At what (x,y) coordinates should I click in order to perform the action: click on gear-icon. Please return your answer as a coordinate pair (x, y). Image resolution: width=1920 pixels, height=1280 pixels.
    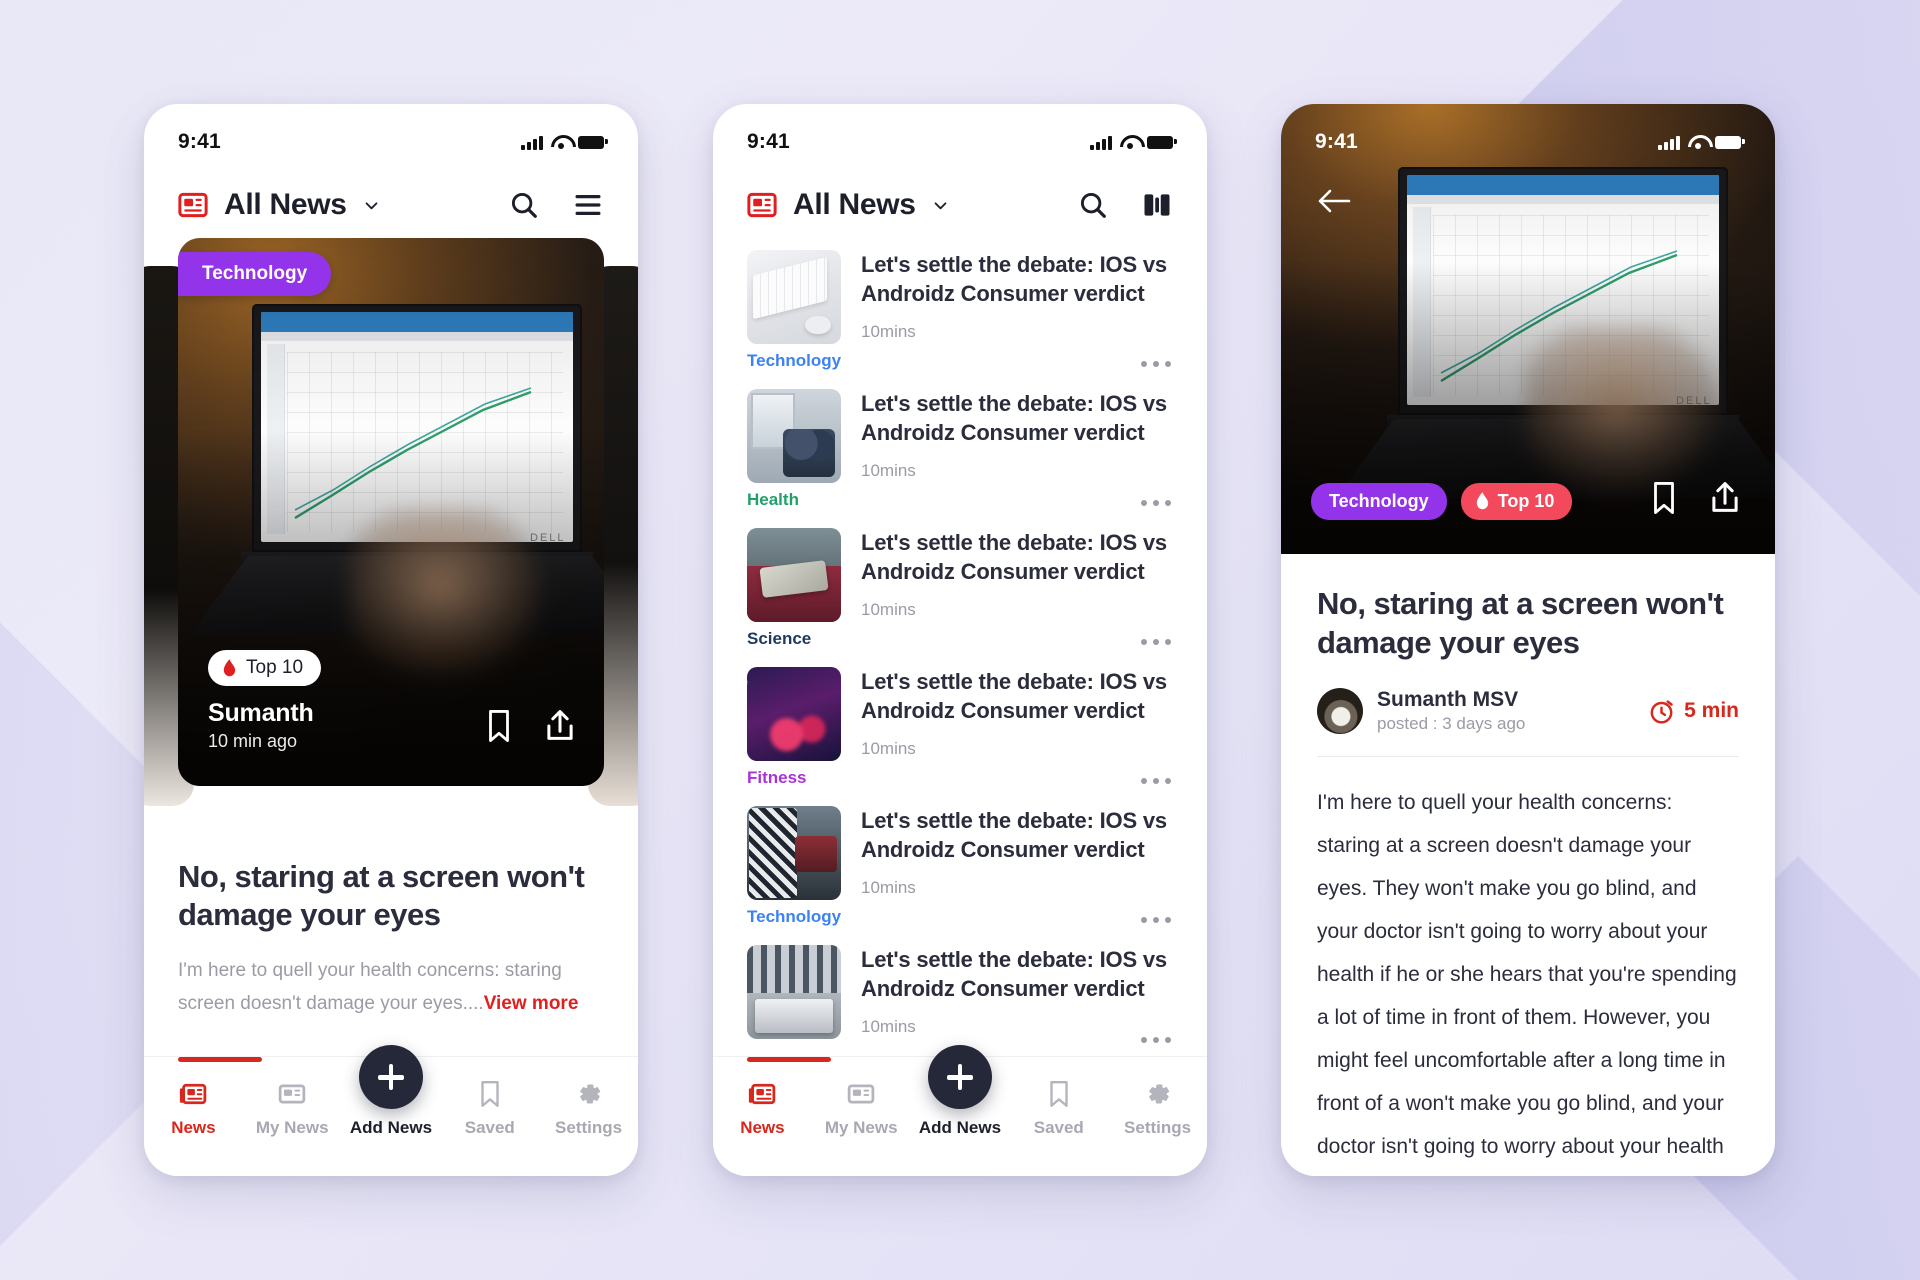
    Looking at the image, I should click on (1158, 1094).